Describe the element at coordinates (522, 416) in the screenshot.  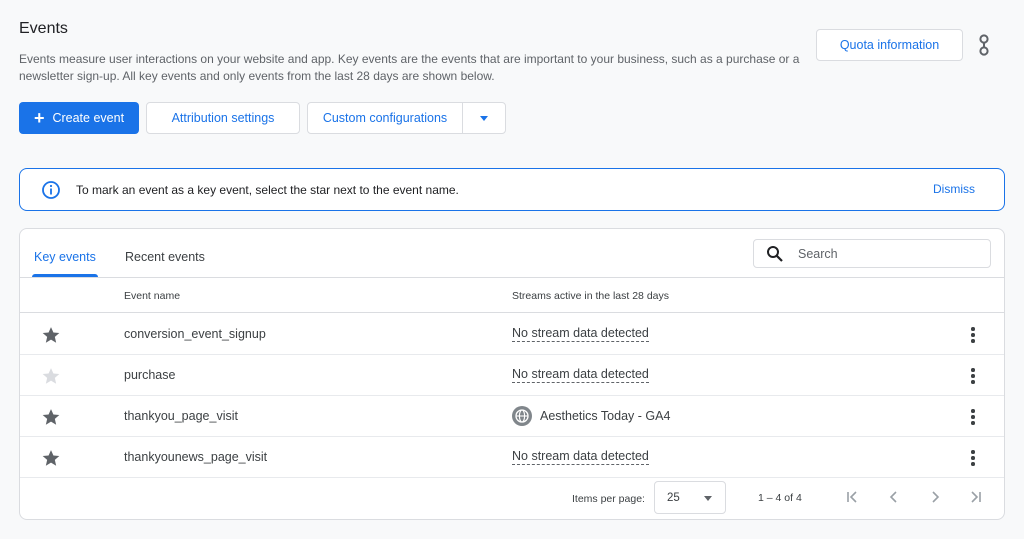
I see `globe-icon` at that location.